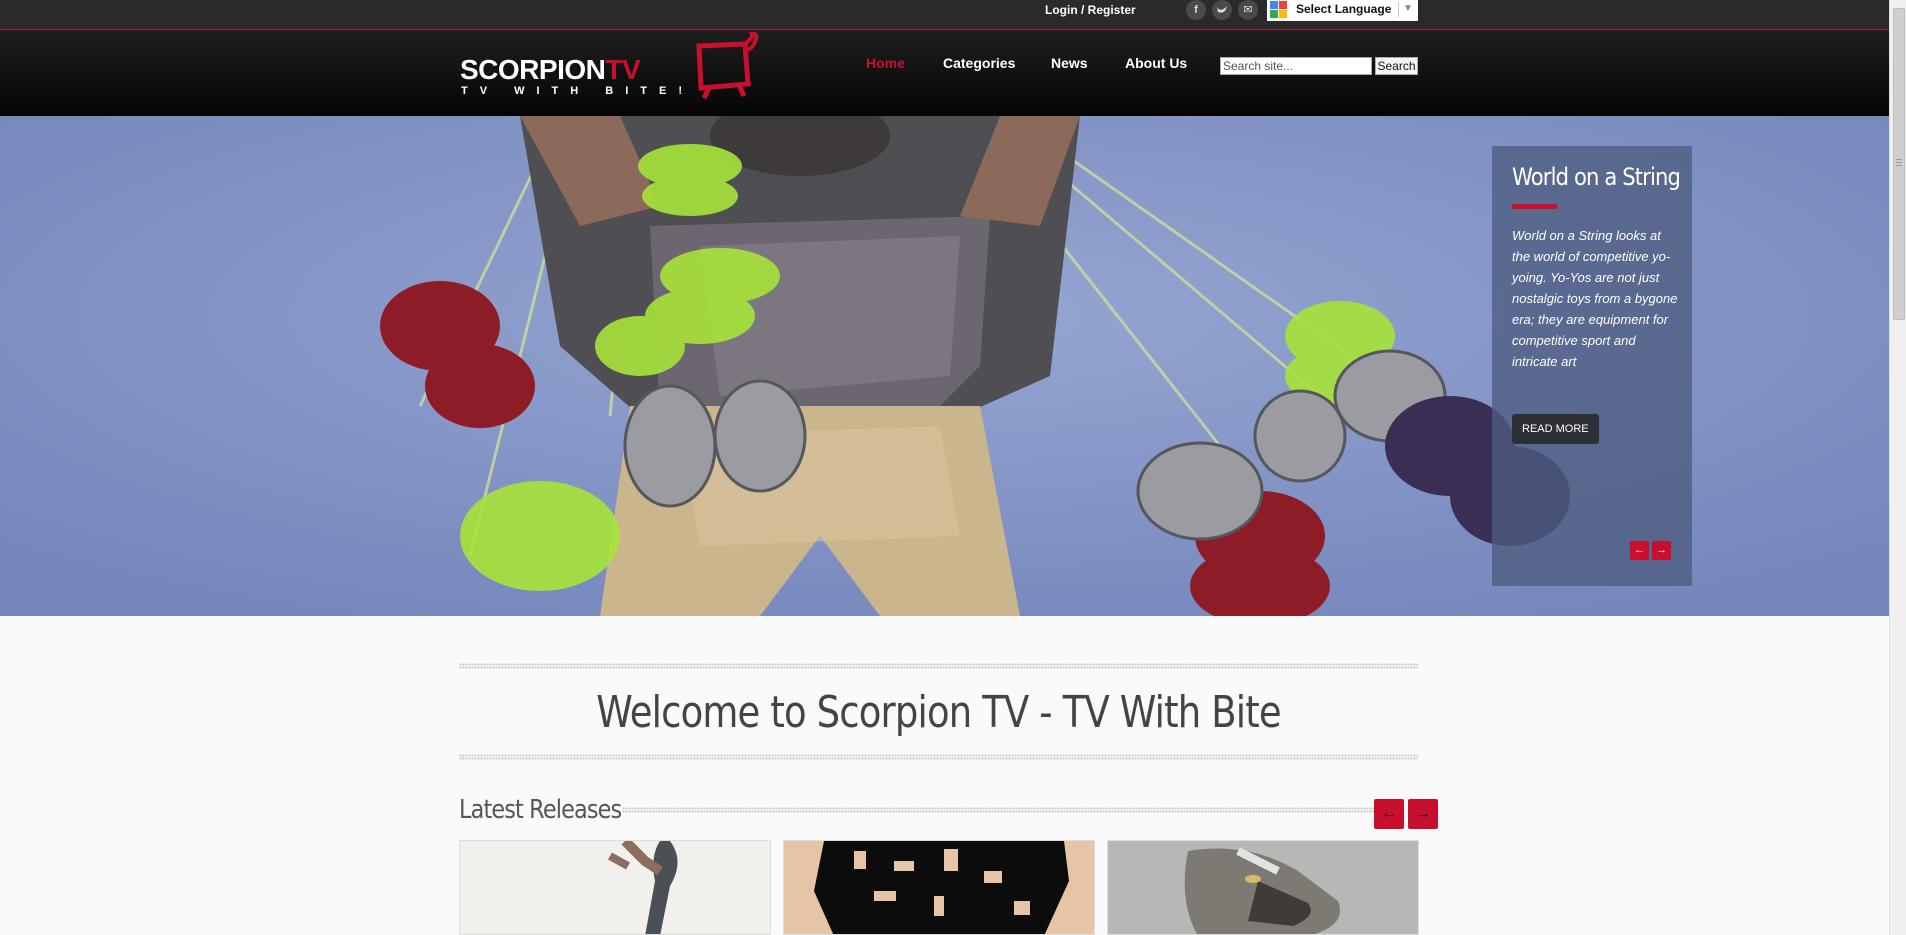  I want to click on login-register-link: Login / Register, so click(1090, 10).